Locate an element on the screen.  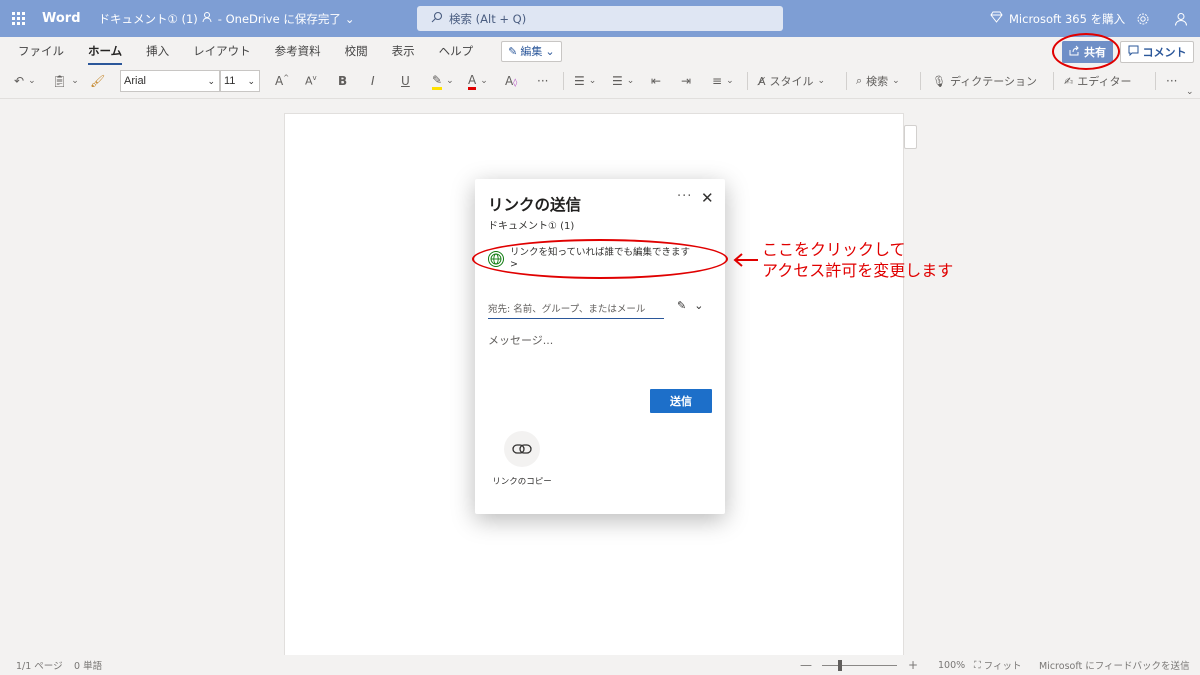
font-name-value: Arial is located at coordinates (135, 81).